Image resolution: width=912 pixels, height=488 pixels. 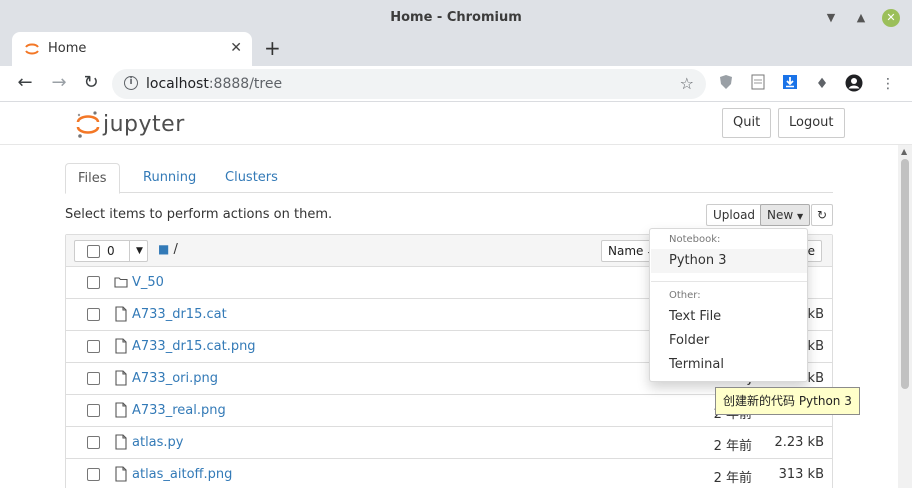 I want to click on new-button-label: New, so click(x=780, y=215).